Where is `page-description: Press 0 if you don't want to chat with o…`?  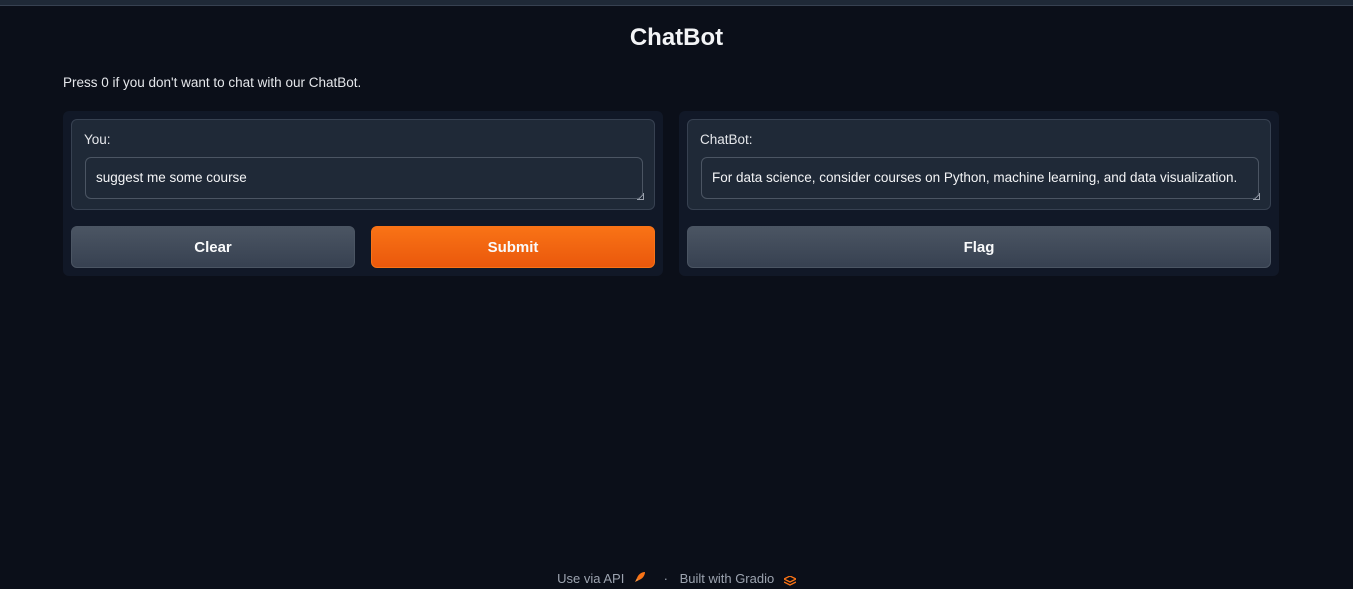
page-description: Press 0 if you don't want to chat with o… is located at coordinates (212, 82).